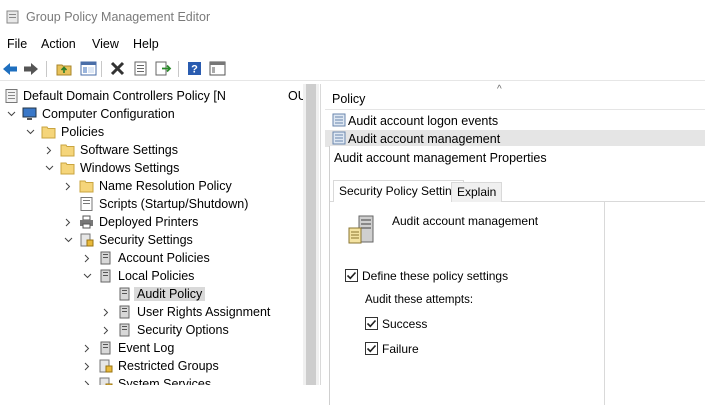  Describe the element at coordinates (477, 192) in the screenshot. I see `tab-explain: Explain` at that location.